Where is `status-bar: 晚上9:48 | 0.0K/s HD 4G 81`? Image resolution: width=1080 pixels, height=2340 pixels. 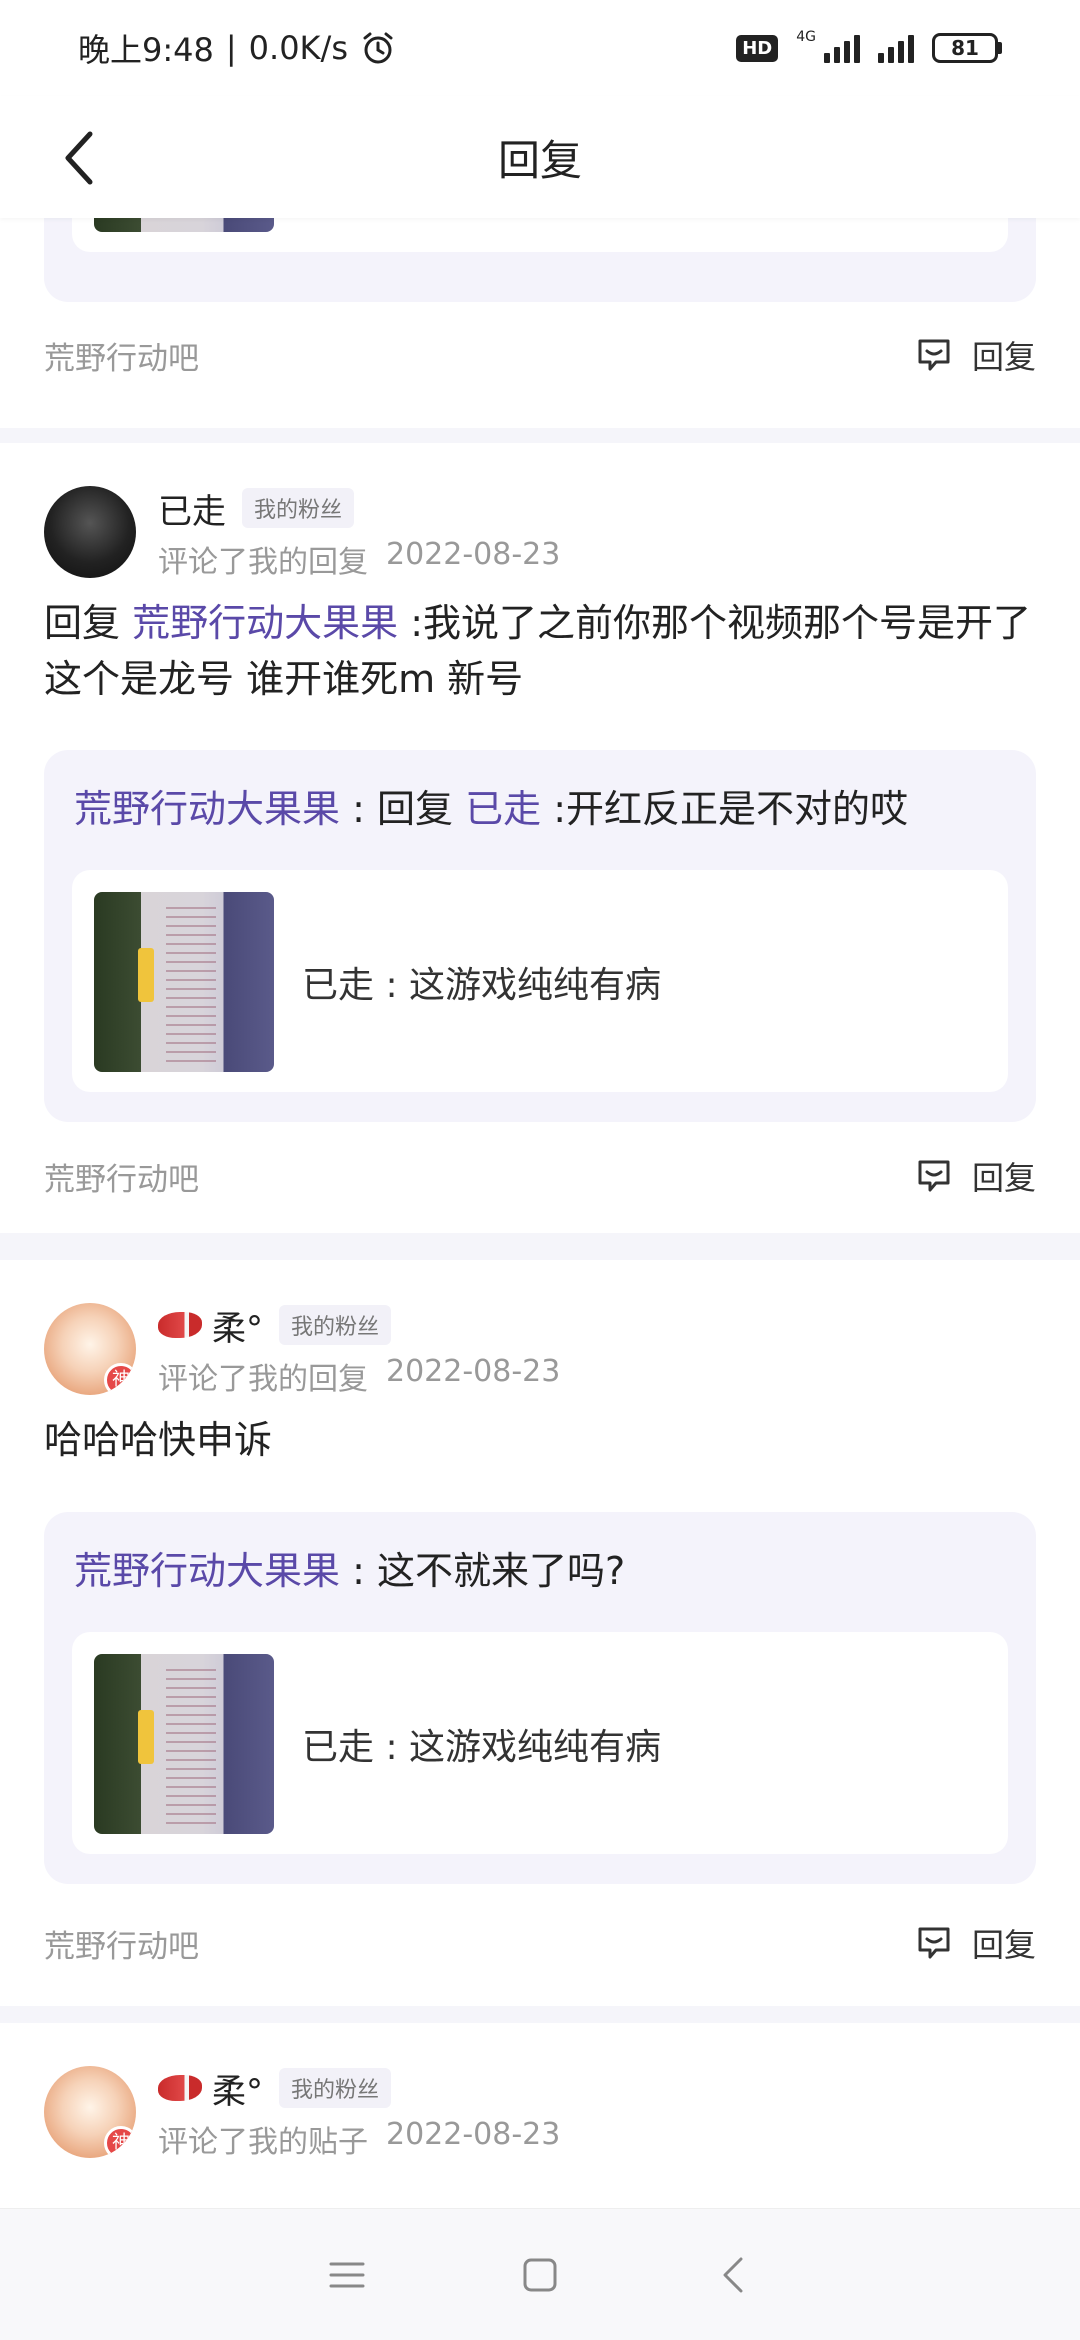
status-bar: 晚上9:48 | 0.0K/s HD 4G 81 is located at coordinates (540, 48).